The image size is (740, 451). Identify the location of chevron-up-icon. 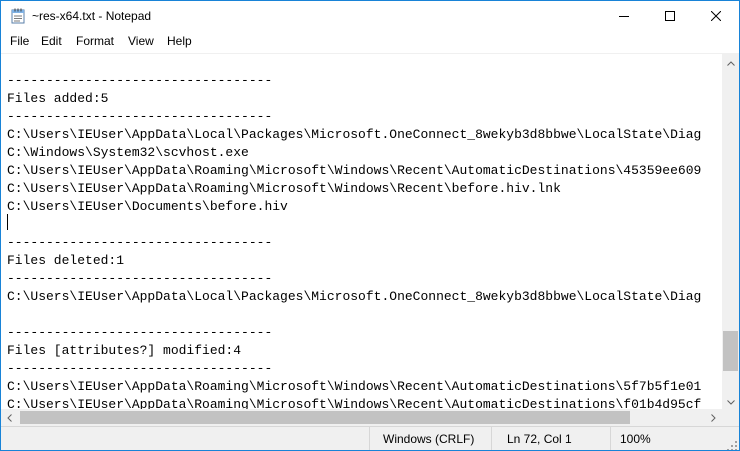
(730, 62).